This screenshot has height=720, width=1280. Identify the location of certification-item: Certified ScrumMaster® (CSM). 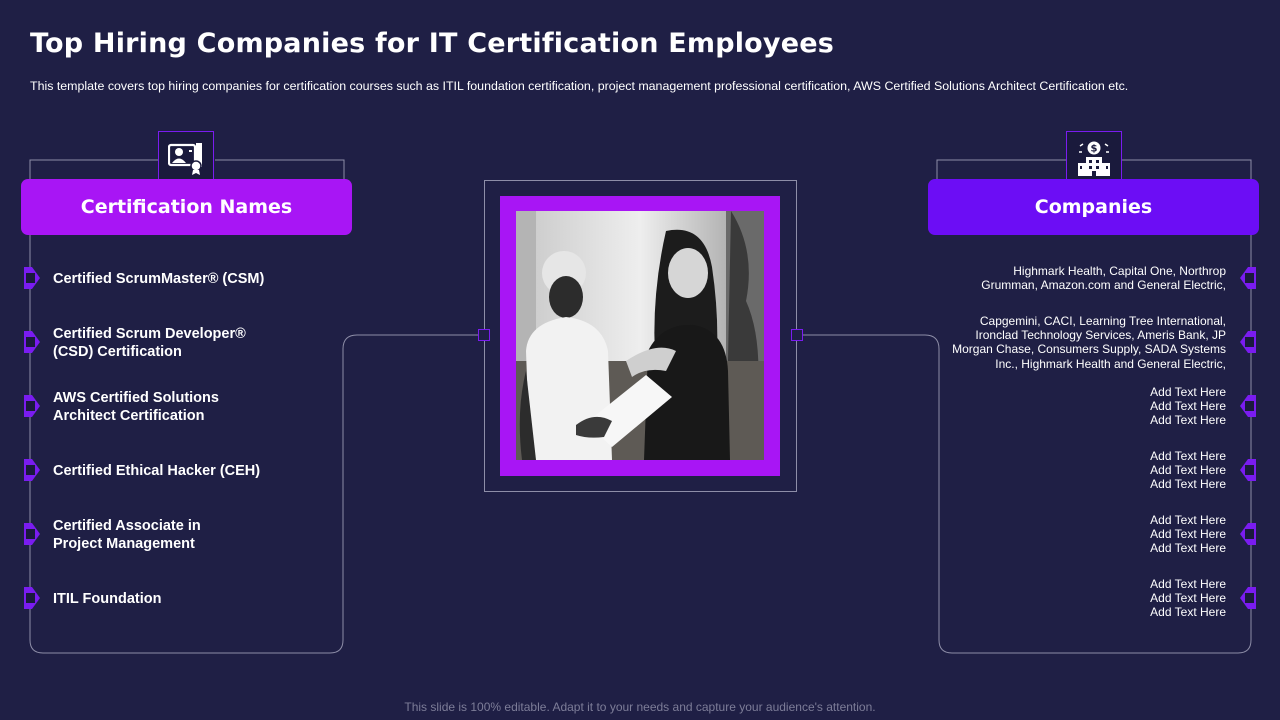
(159, 279).